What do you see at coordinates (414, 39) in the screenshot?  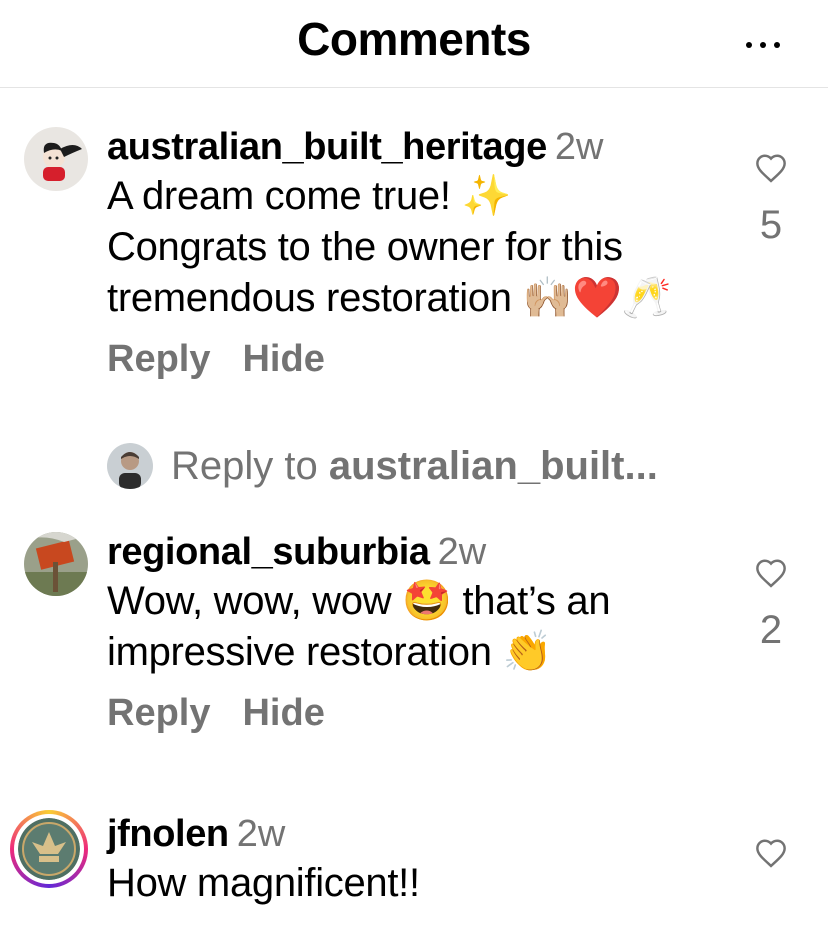 I see `page-title: Comments` at bounding box center [414, 39].